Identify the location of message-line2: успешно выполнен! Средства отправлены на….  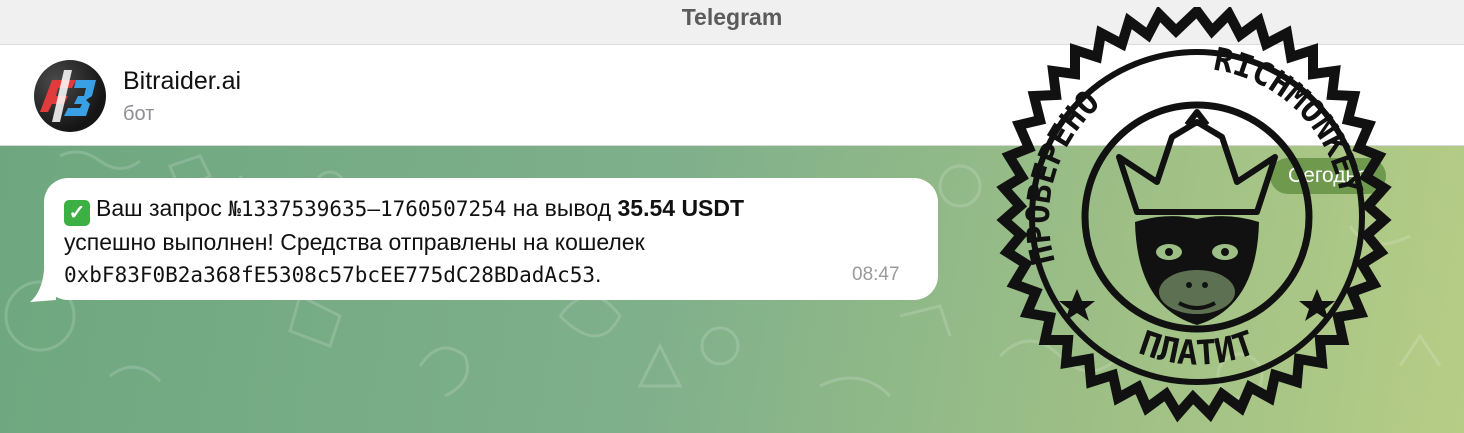
(354, 242).